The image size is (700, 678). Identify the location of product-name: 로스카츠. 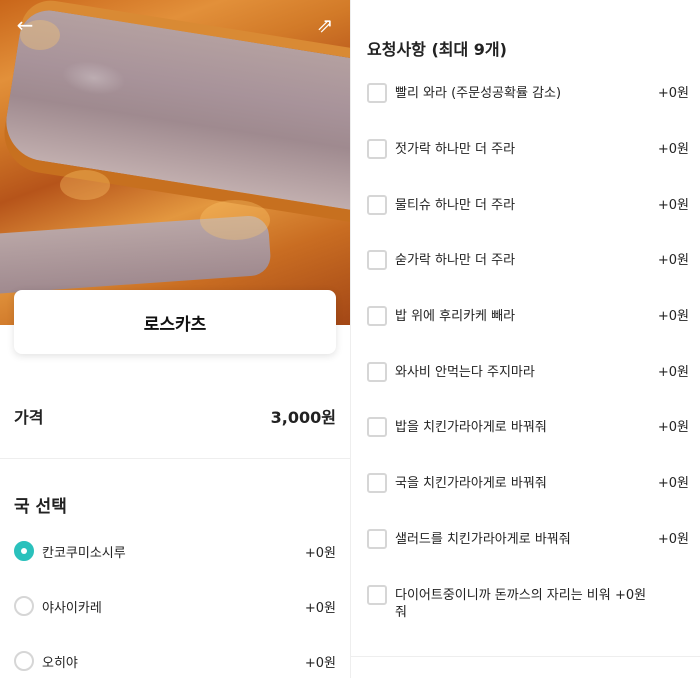
(175, 324).